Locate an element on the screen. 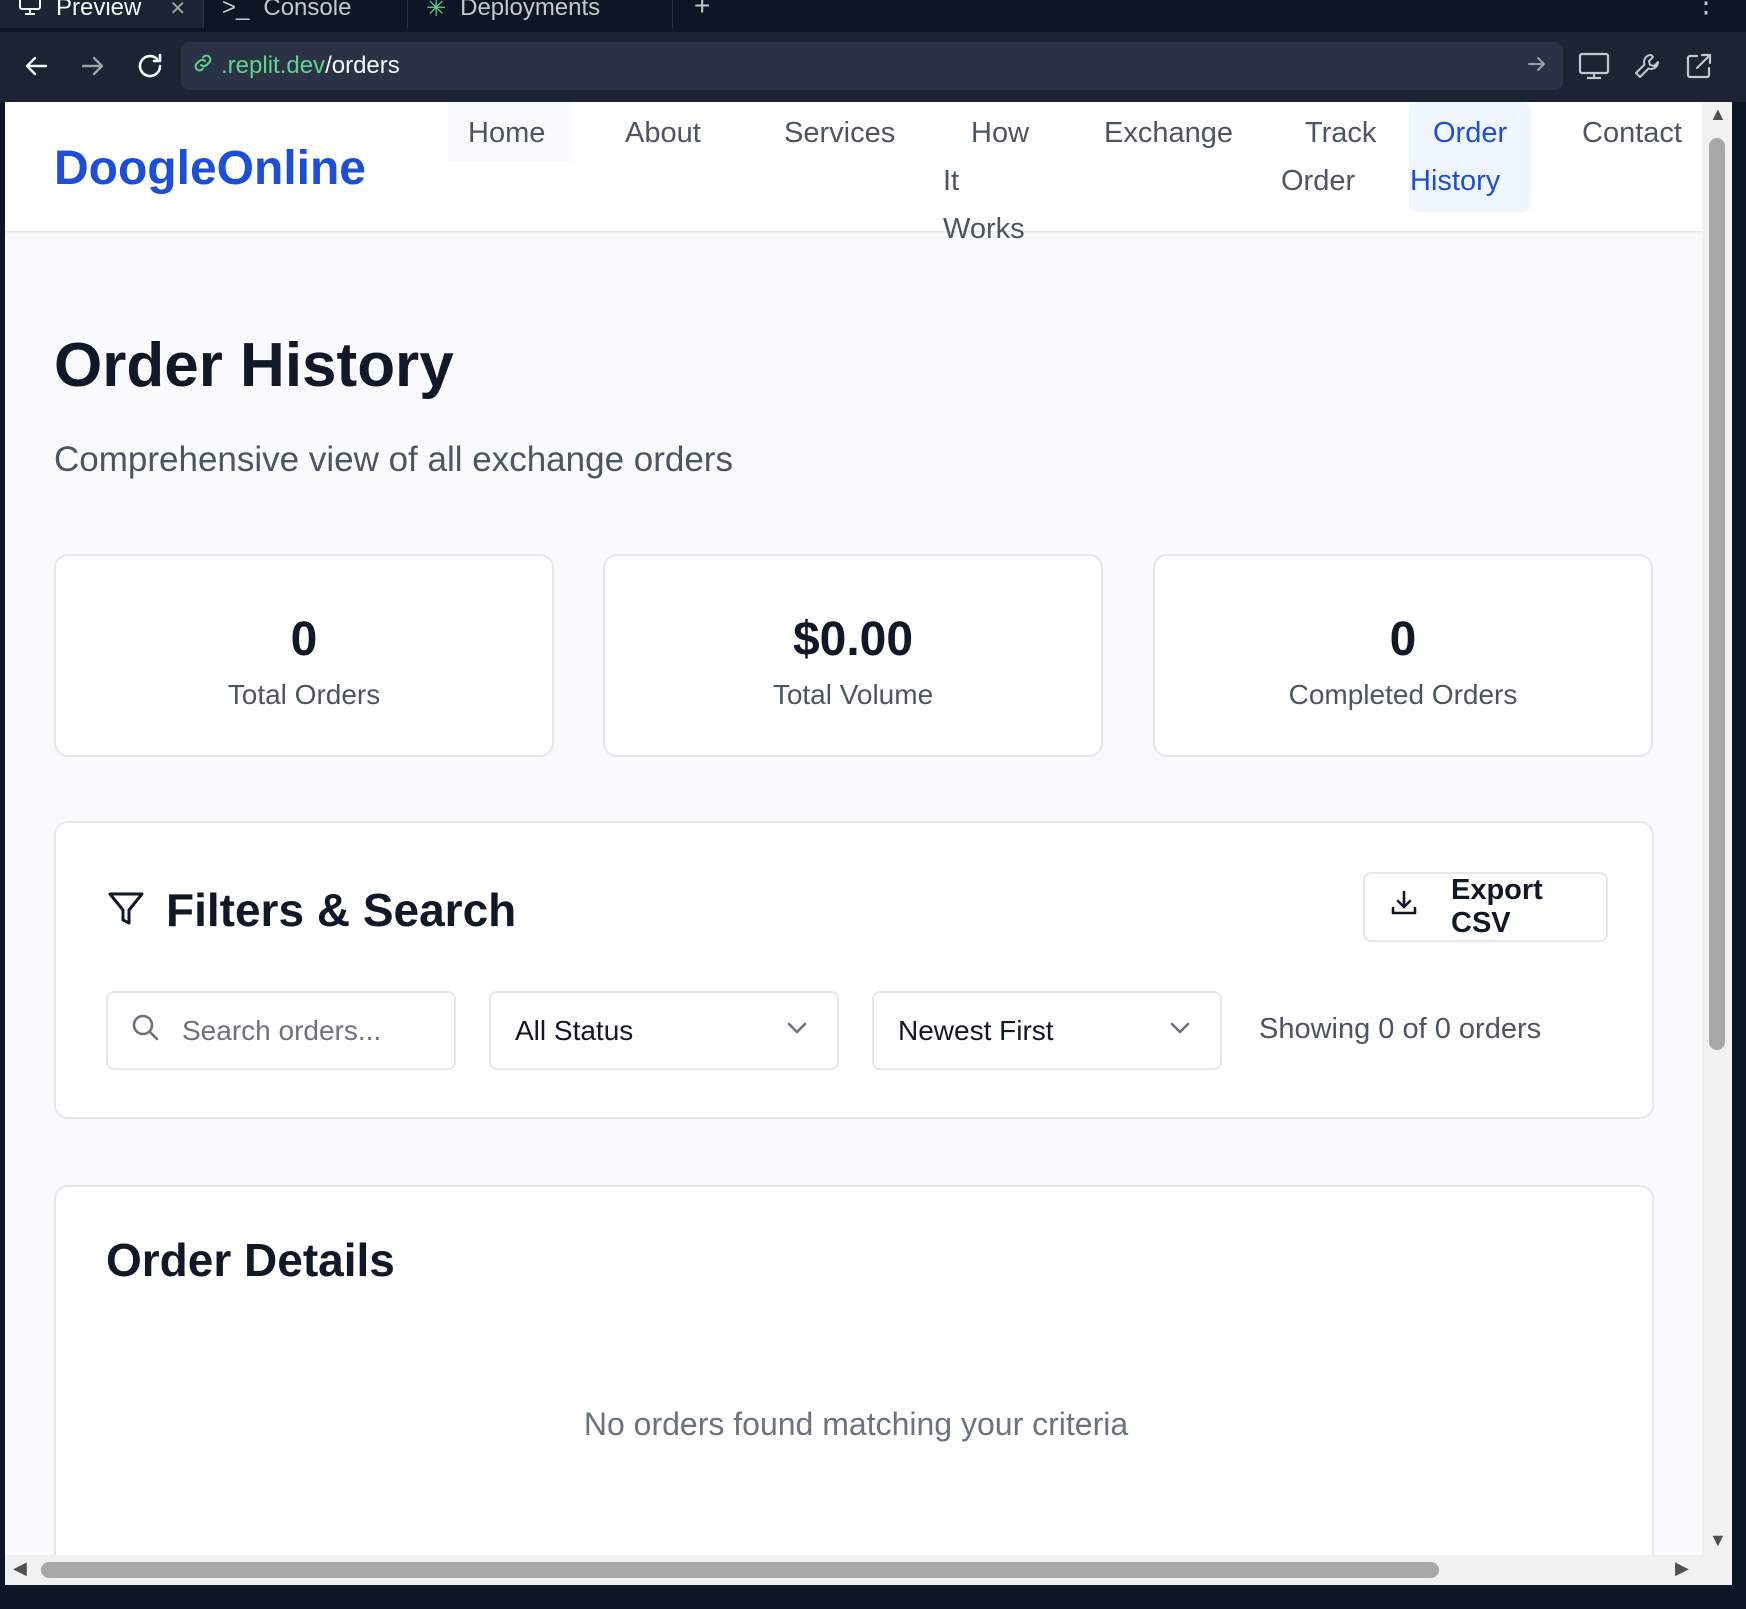 This screenshot has height=1609, width=1746. scroll-down-arrow-icon: ▼ is located at coordinates (1718, 1540).